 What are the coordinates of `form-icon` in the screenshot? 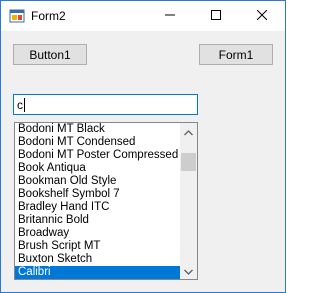 It's located at (17, 16).